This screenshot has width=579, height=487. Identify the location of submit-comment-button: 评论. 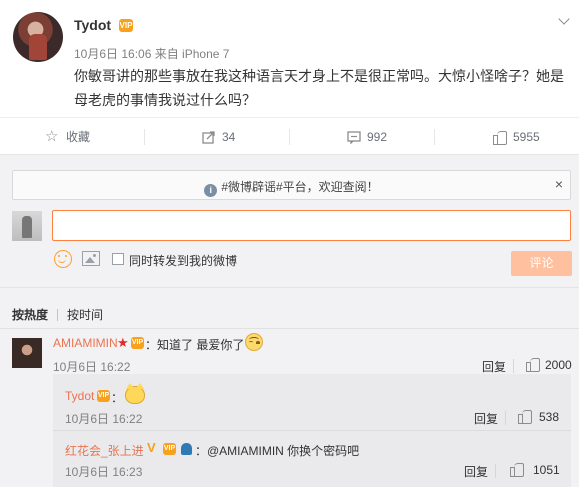
(541, 263).